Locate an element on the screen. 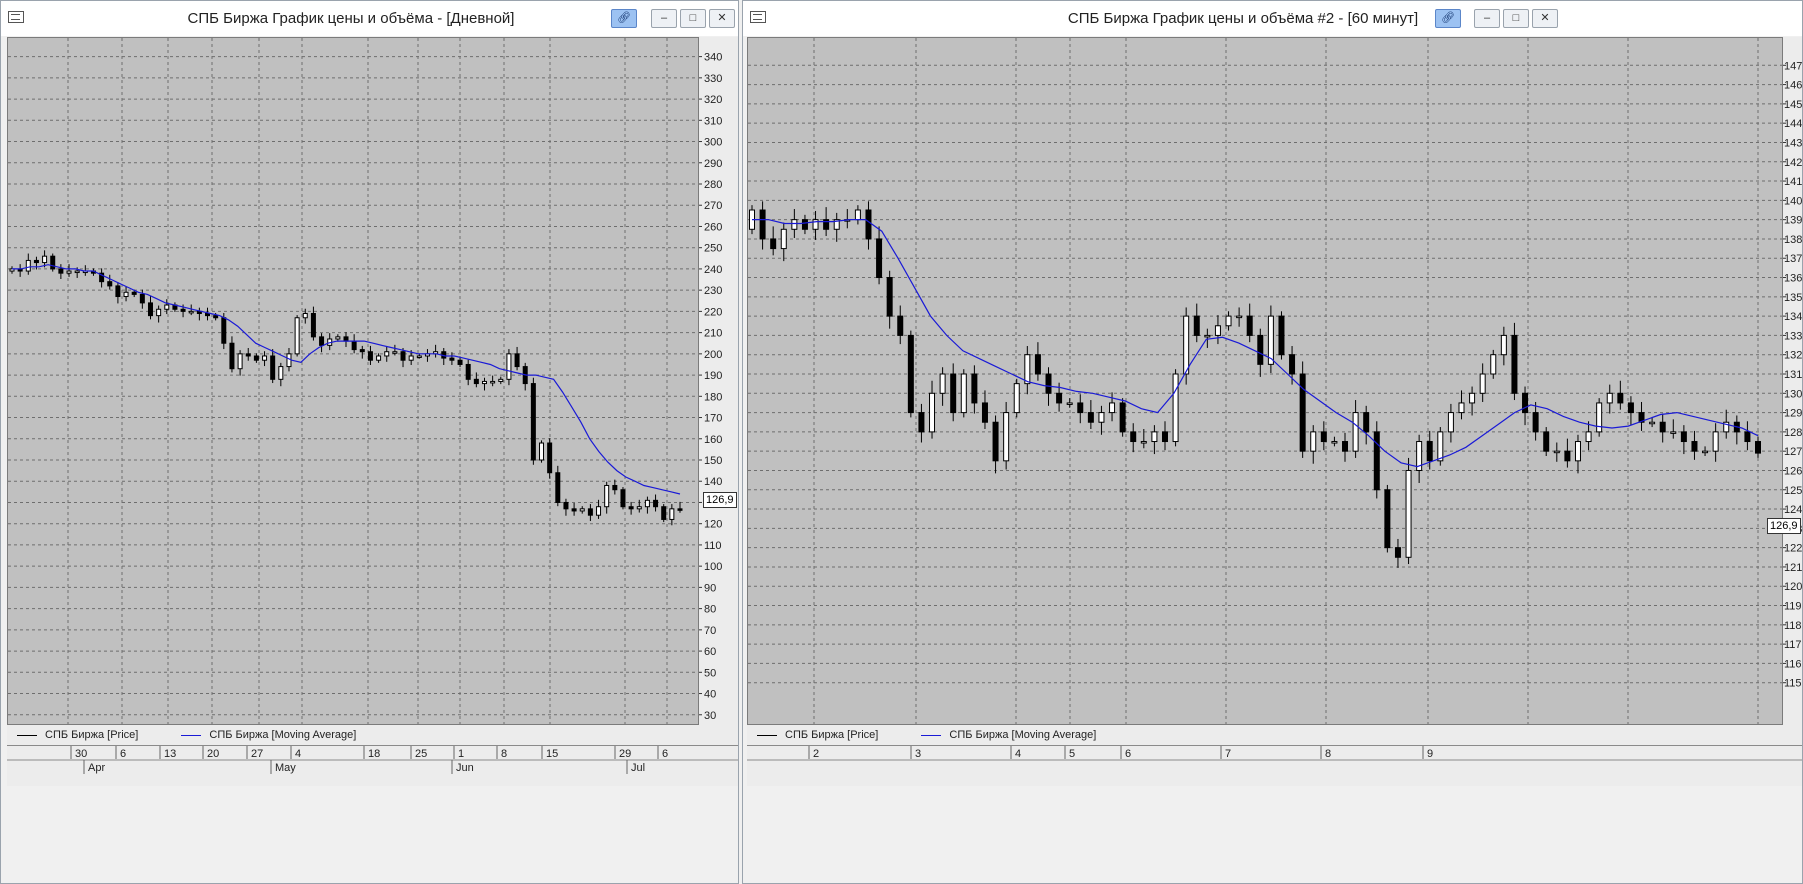 The height and width of the screenshot is (884, 1803). time-axis: 30 6 13 20 27 4 18 25 1 8 15 29 6 Apr May Jun Jul is located at coordinates (372, 765).